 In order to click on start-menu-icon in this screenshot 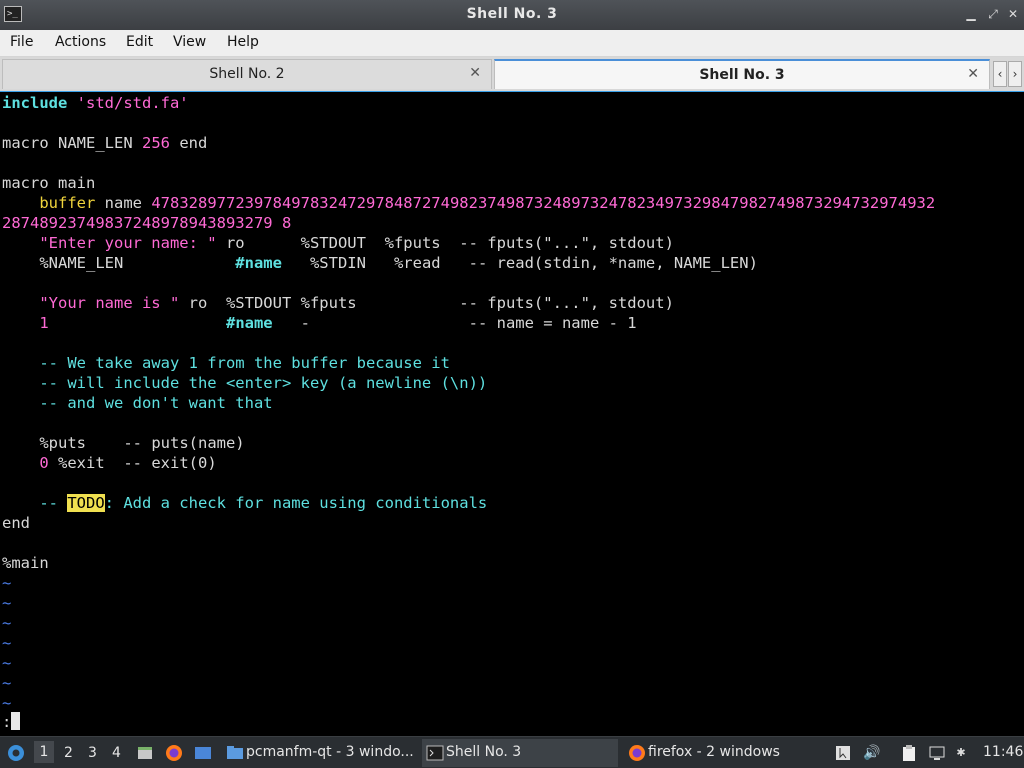, I will do `click(16, 753)`.